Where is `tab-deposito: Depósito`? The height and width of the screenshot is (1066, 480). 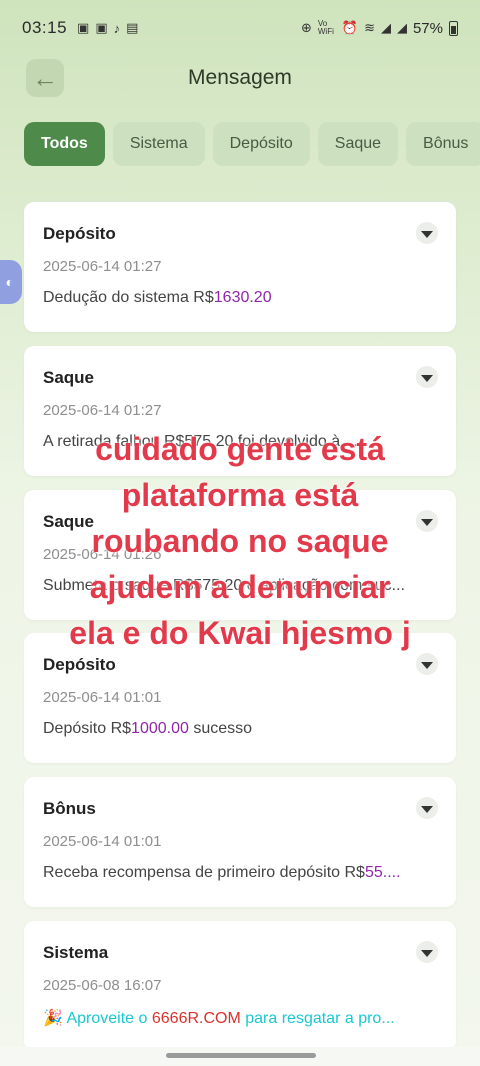 tab-deposito: Depósito is located at coordinates (261, 144).